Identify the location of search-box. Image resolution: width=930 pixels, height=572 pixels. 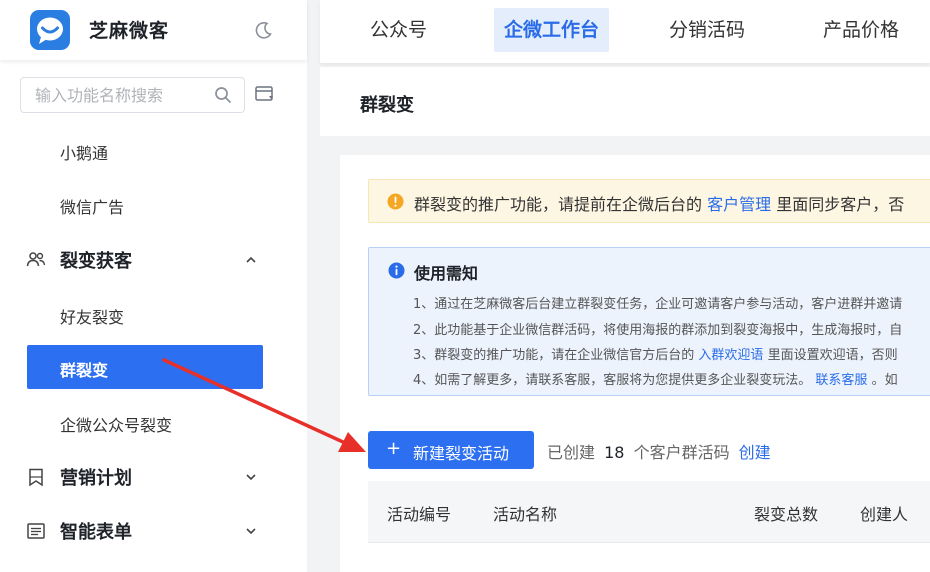
(132, 95).